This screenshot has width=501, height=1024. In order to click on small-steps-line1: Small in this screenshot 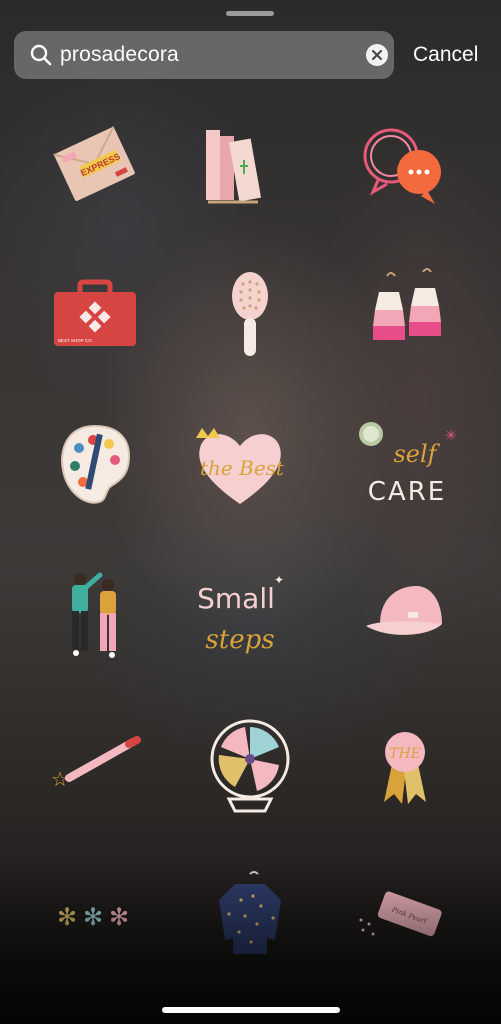, I will do `click(236, 598)`.